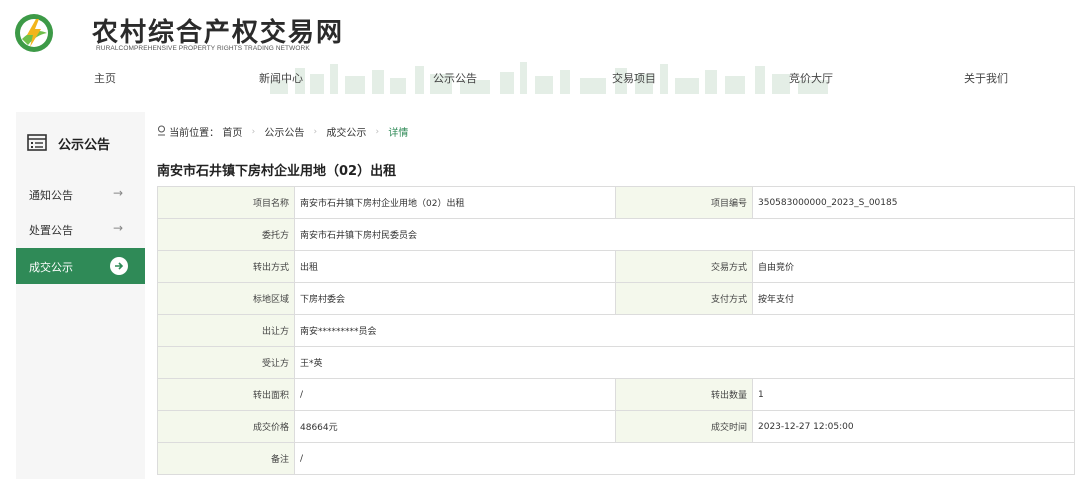 Image resolution: width=1080 pixels, height=479 pixels. Describe the element at coordinates (913, 394) in the screenshot. I see `field-value: 1` at that location.